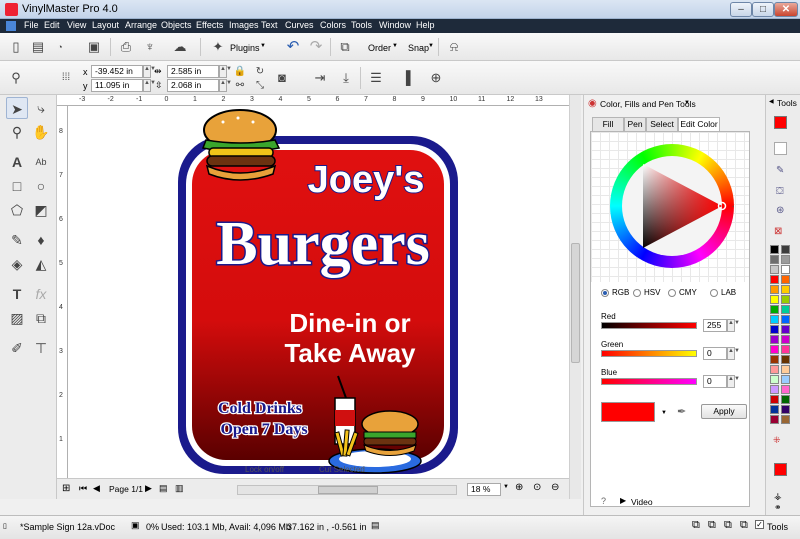 The width and height of the screenshot is (800, 539). Describe the element at coordinates (777, 527) in the screenshot. I see `status-tools-label: Tools` at that location.